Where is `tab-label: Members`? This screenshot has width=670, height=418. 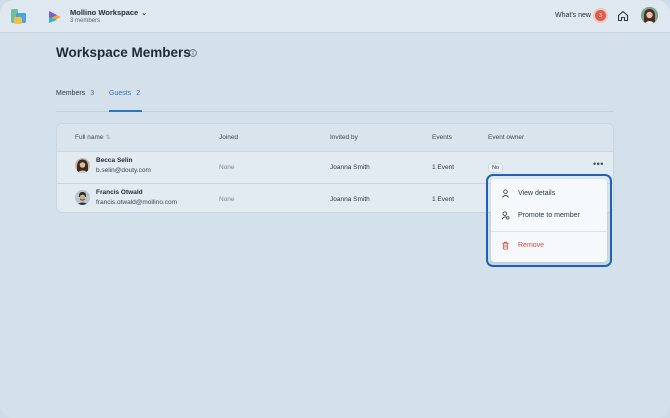 tab-label: Members is located at coordinates (71, 93).